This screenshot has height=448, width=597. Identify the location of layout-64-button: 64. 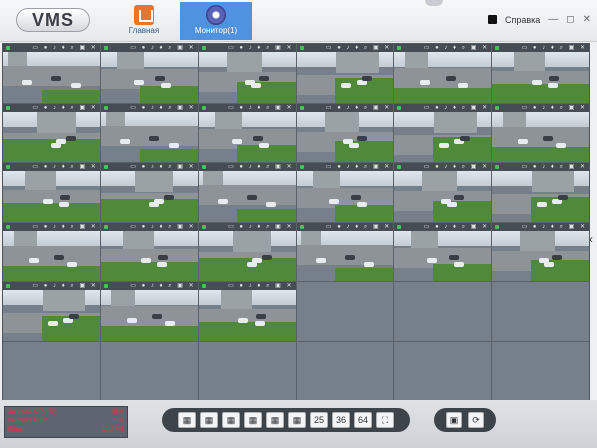
(363, 420).